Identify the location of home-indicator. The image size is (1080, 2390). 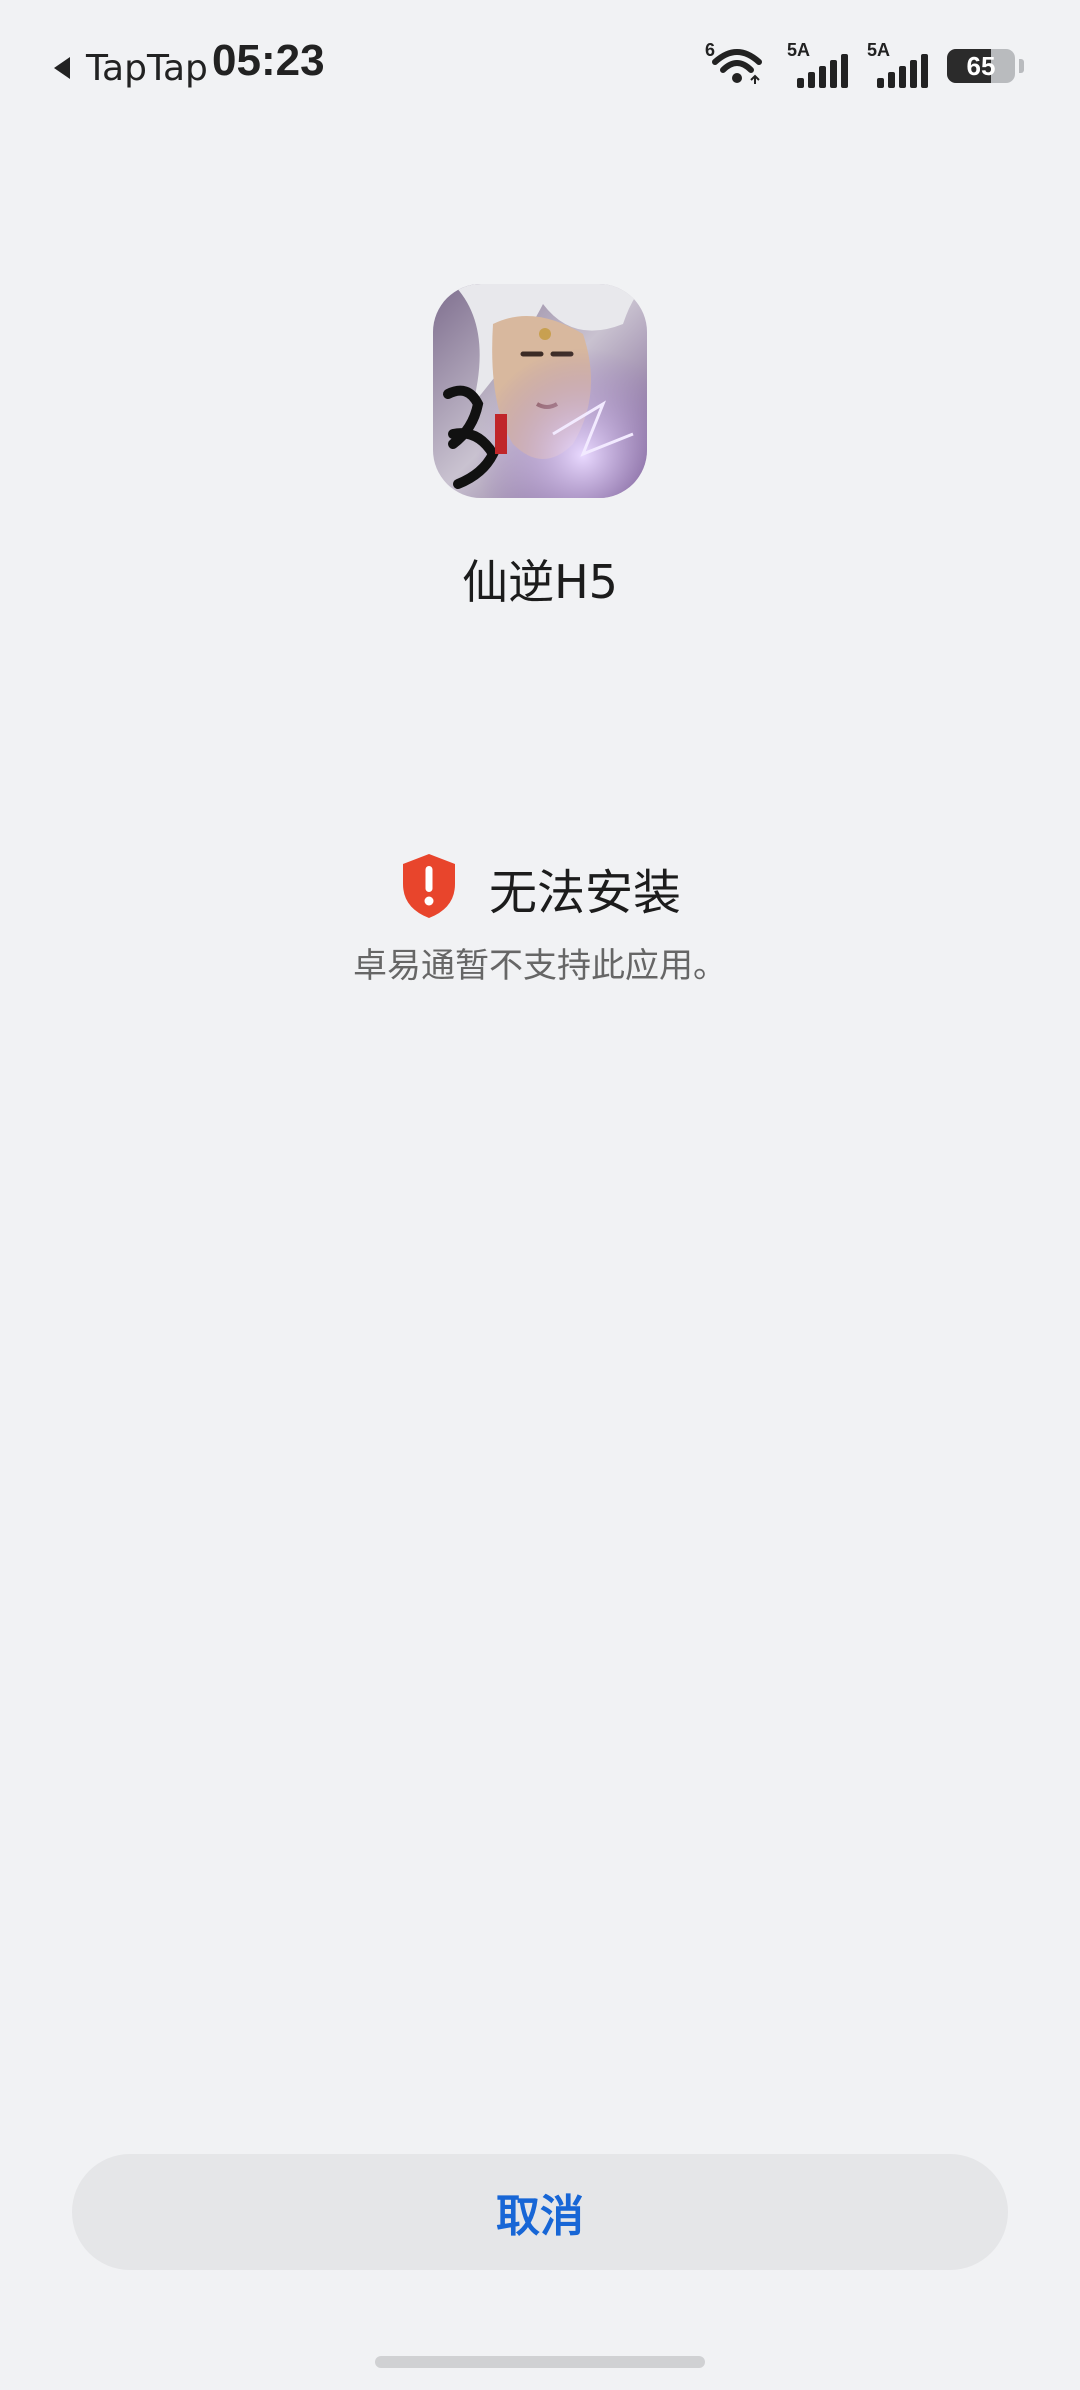
(540, 2362).